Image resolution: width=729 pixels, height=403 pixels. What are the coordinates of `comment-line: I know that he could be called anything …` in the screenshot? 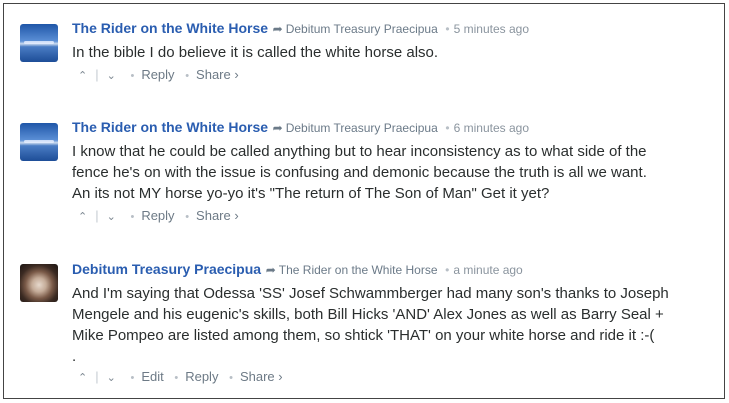 It's located at (359, 151).